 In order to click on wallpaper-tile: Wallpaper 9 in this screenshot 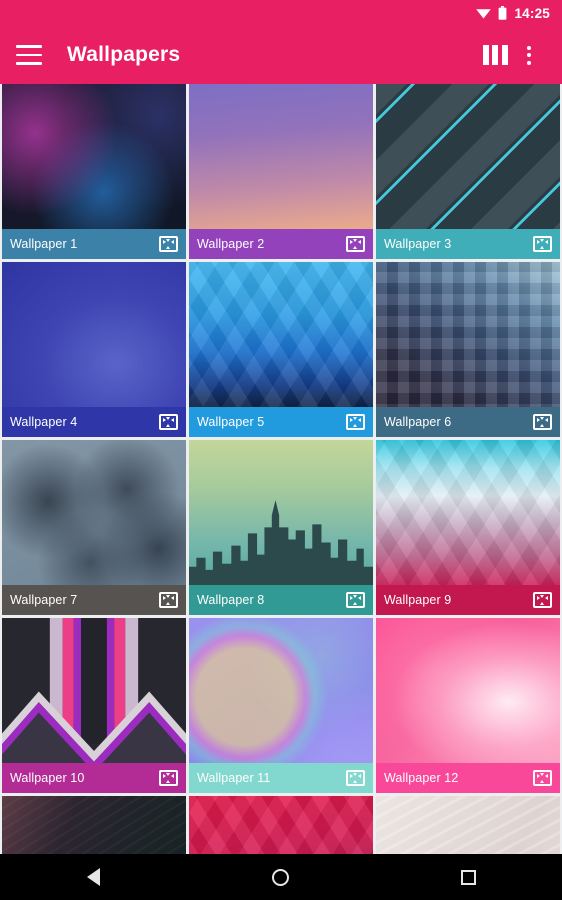, I will do `click(468, 527)`.